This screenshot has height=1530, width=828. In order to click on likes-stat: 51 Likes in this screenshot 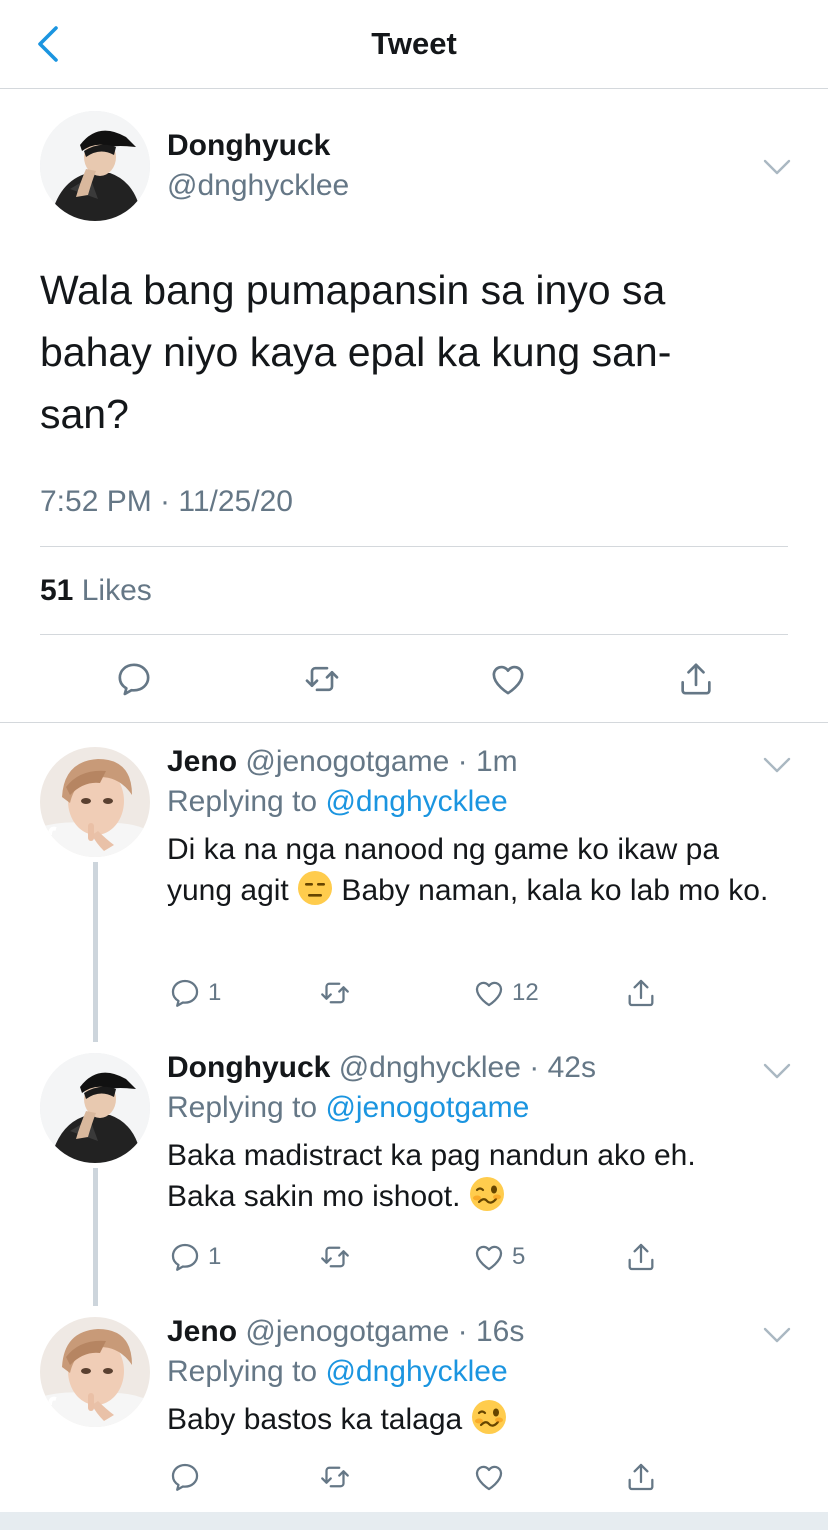, I will do `click(96, 591)`.